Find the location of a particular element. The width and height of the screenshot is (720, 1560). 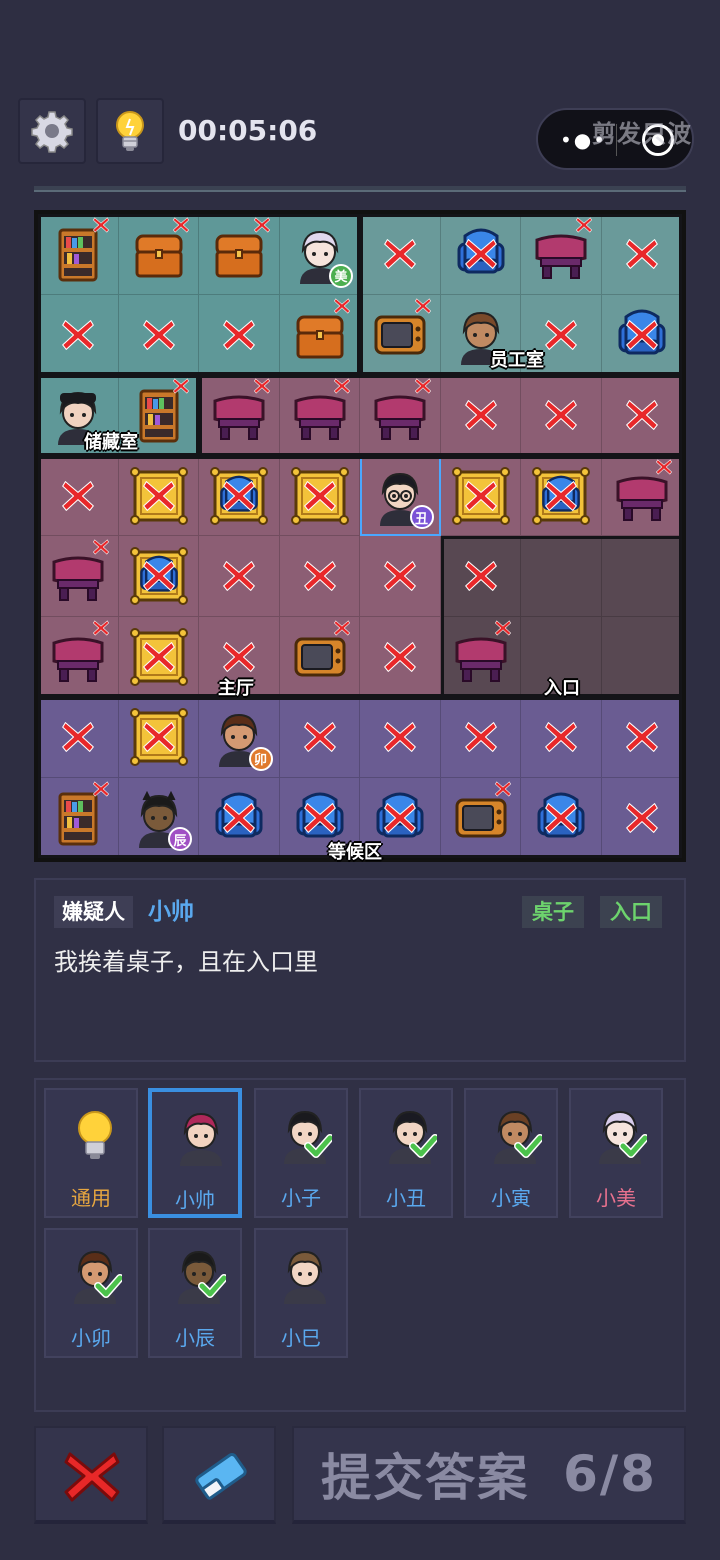

suspect-badge: 丑 is located at coordinates (421, 517).